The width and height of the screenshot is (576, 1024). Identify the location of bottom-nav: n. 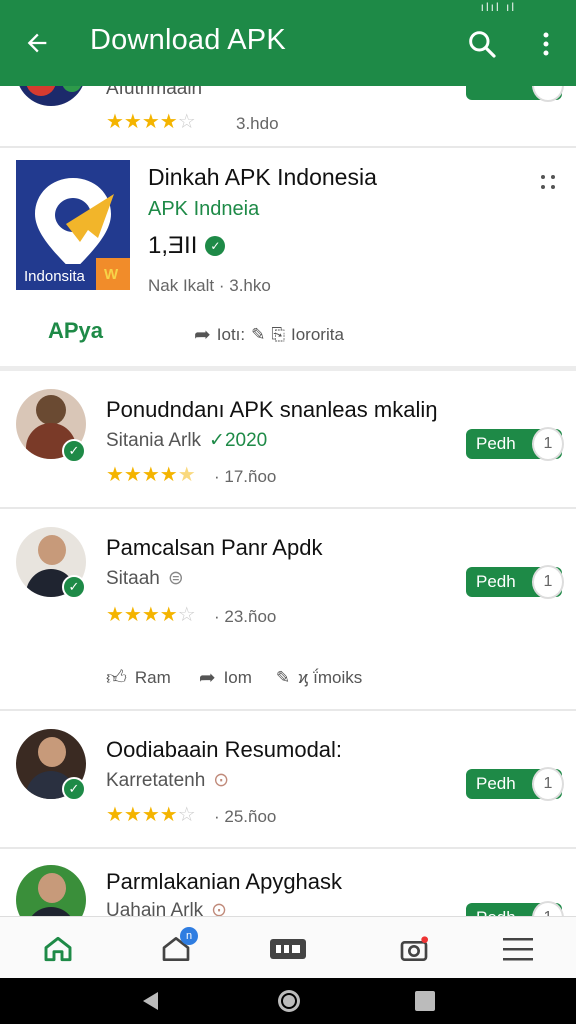
(288, 947).